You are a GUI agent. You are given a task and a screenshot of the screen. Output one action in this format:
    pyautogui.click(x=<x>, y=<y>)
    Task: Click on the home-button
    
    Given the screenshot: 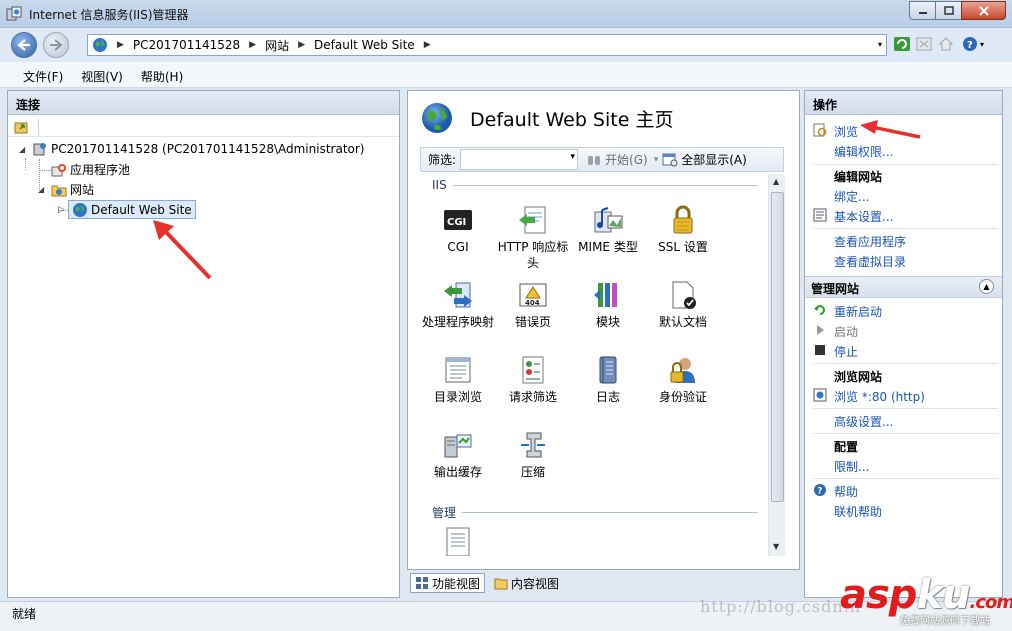 What is the action you would take?
    pyautogui.click(x=946, y=44)
    